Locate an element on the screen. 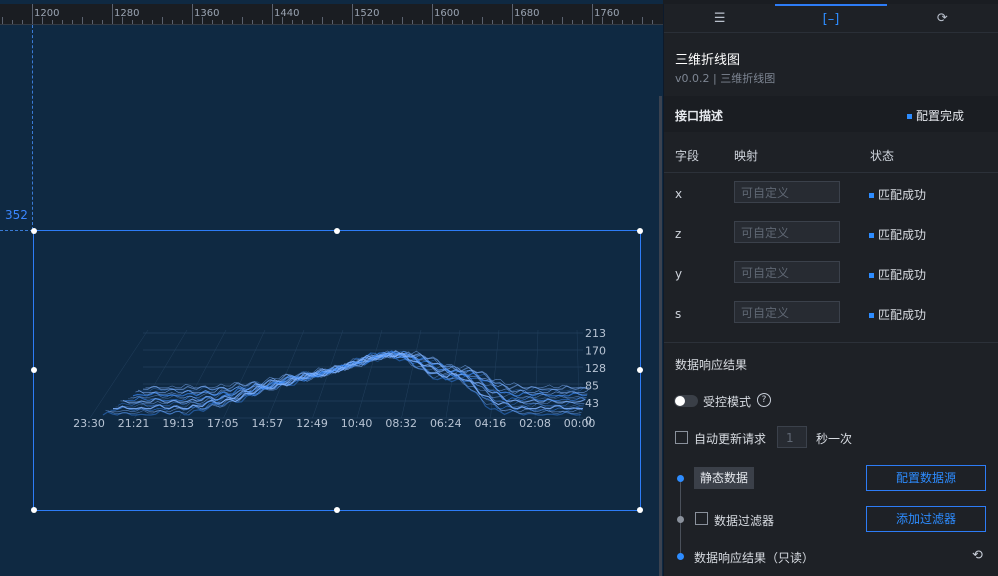 This screenshot has width=998, height=576. header-field: 字段 is located at coordinates (687, 156).